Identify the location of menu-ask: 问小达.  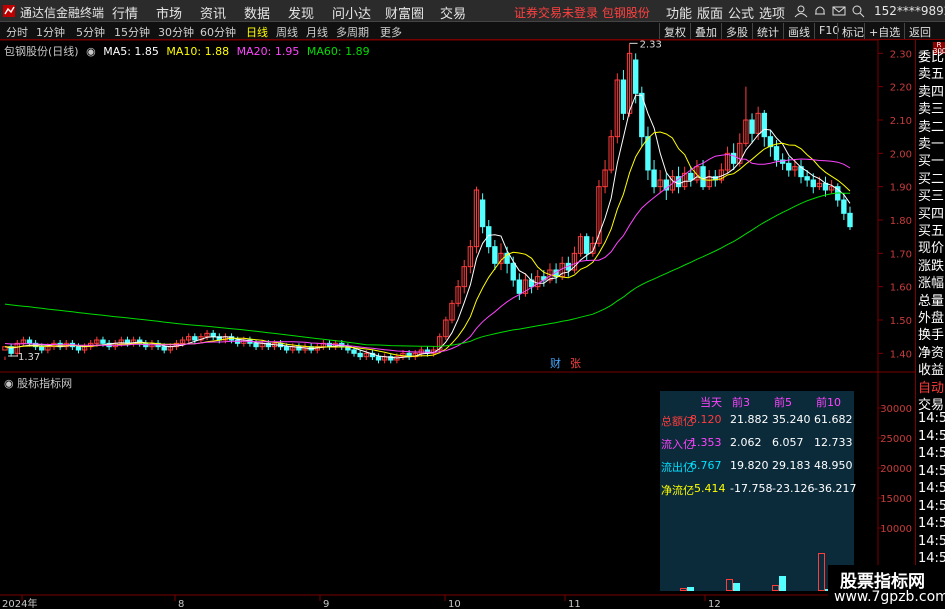
(351, 12).